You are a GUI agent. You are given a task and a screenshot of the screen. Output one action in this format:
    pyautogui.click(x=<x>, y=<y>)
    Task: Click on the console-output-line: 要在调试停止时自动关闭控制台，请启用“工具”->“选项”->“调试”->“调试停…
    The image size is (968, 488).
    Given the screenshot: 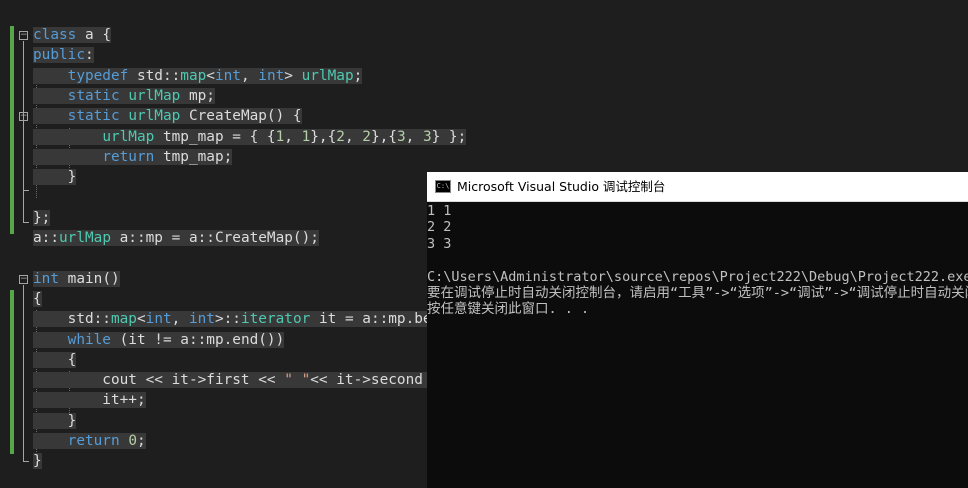 What is the action you would take?
    pyautogui.click(x=697, y=293)
    